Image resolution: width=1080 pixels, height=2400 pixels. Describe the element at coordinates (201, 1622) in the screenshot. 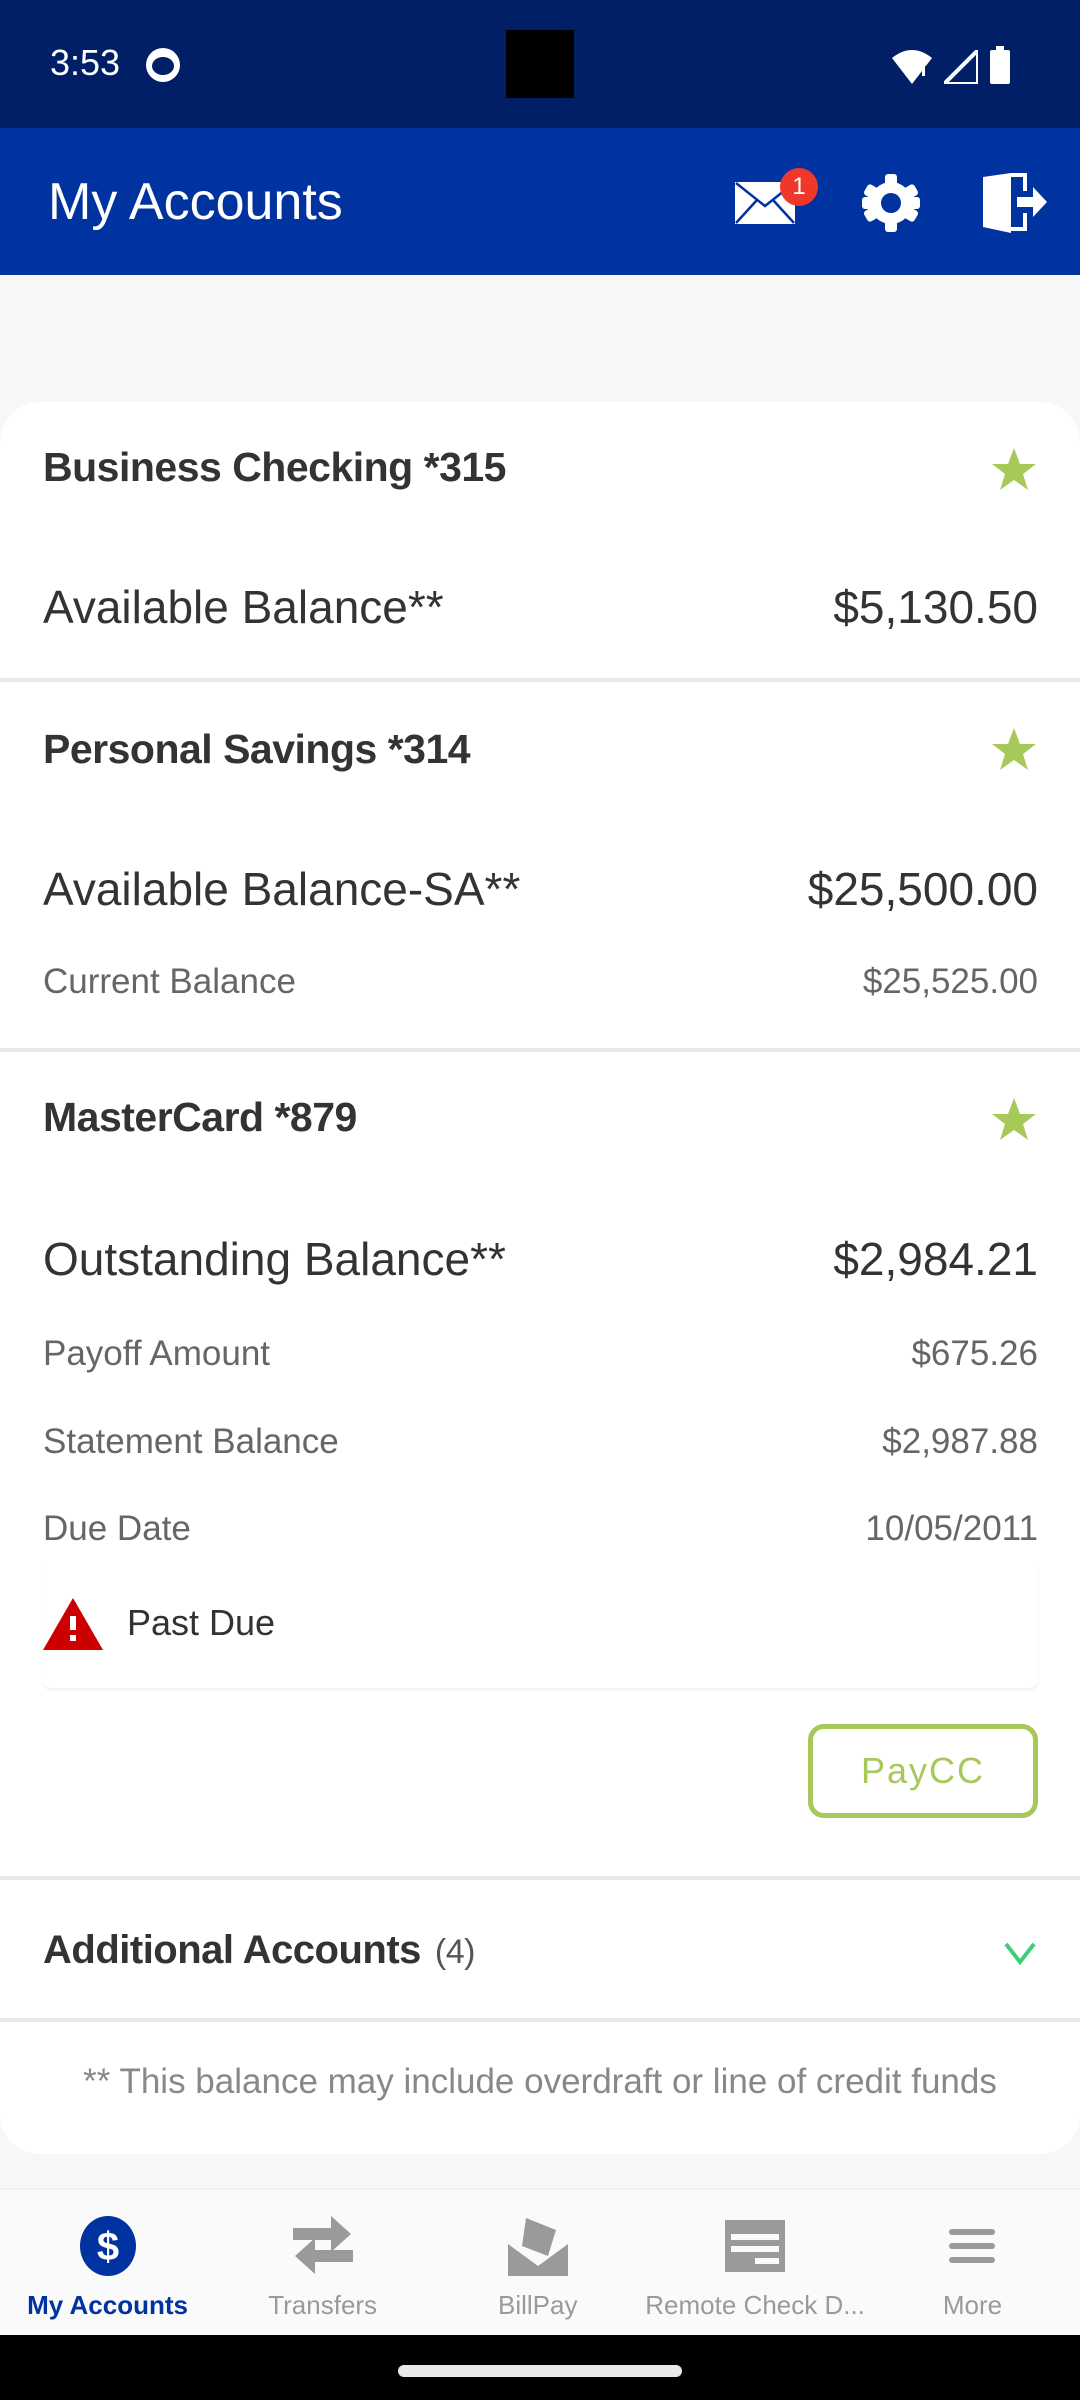

I see `past-due-text: Past Due` at that location.